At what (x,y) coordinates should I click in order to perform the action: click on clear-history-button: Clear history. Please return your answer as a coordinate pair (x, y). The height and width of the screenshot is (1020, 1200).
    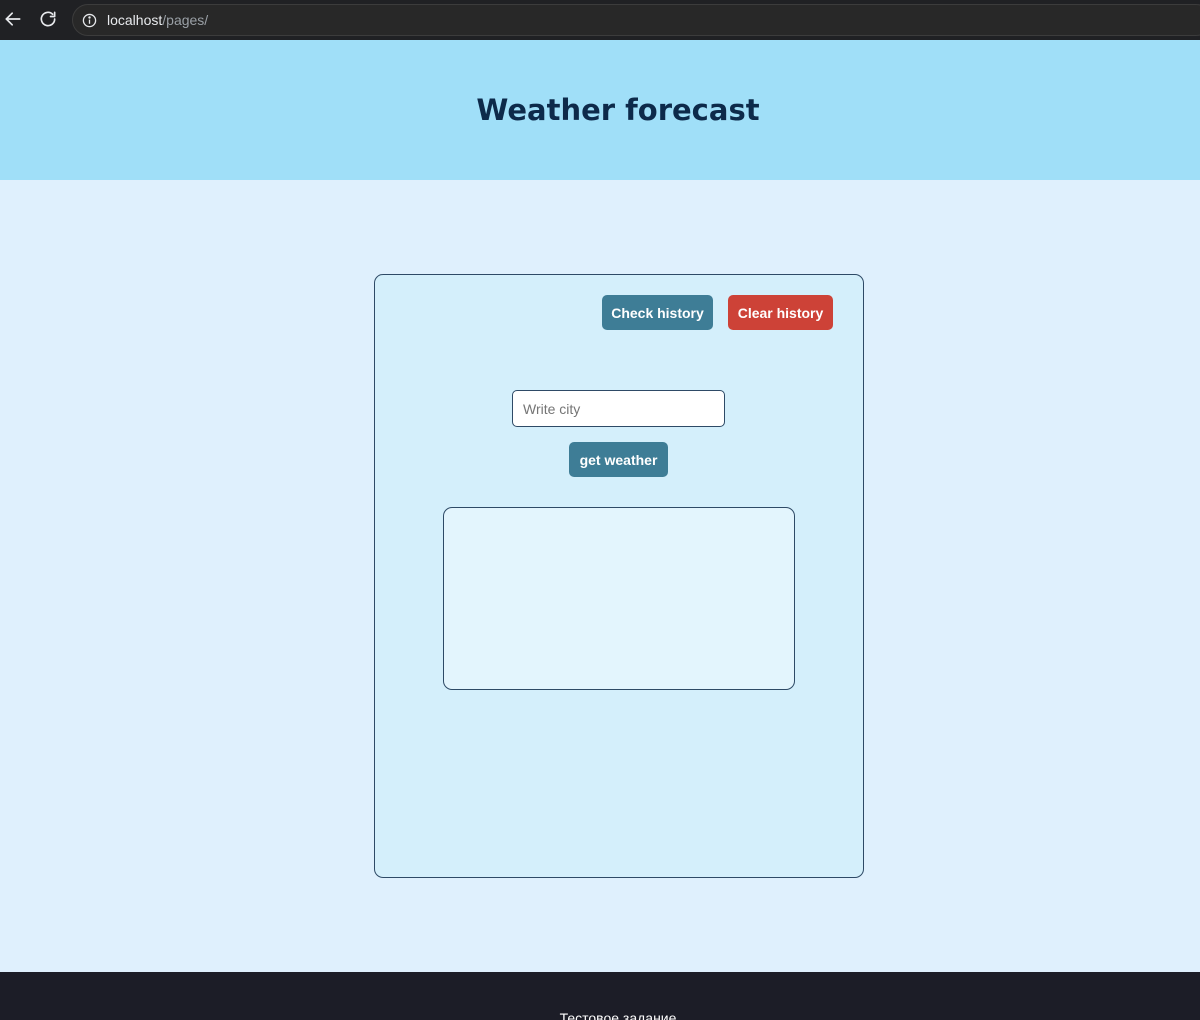
    Looking at the image, I should click on (780, 312).